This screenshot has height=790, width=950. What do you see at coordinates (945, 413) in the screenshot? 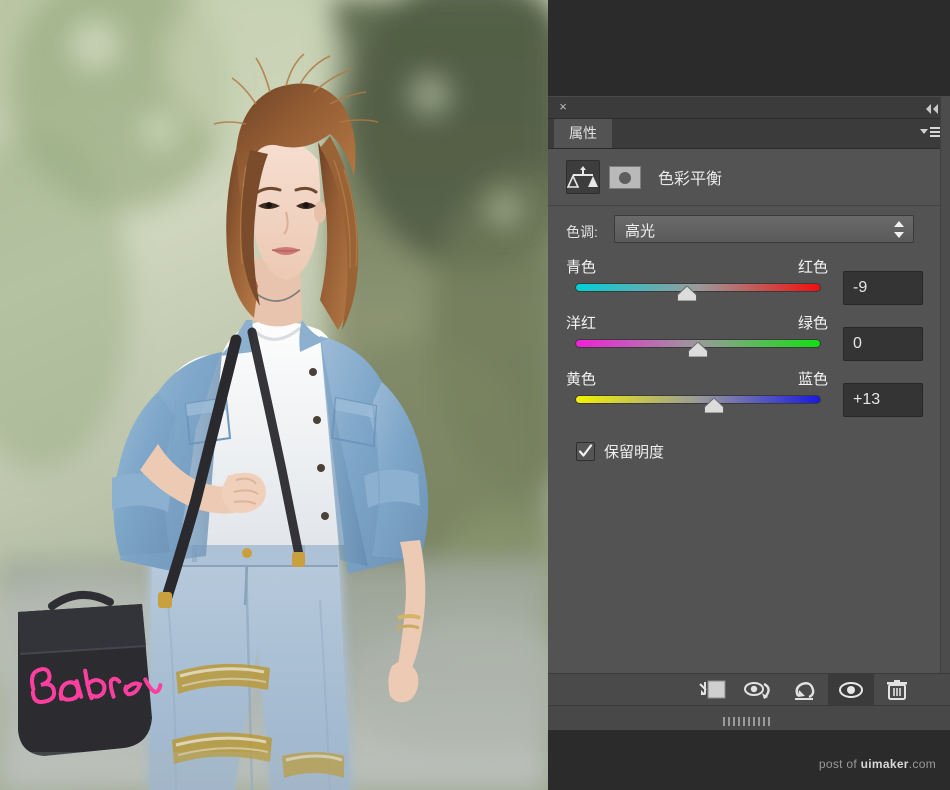
I see `panel-right-divider` at bounding box center [945, 413].